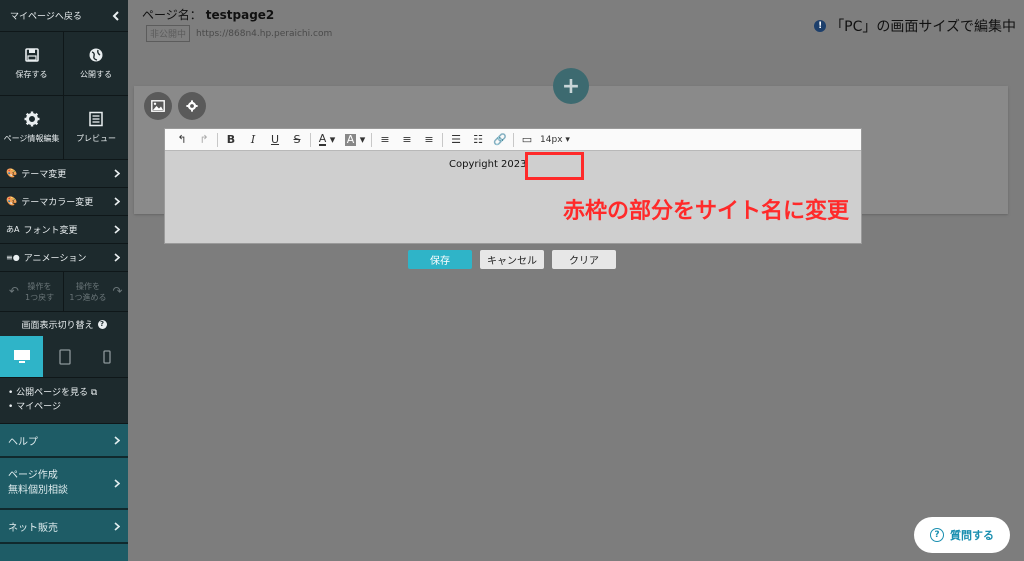 The width and height of the screenshot is (1024, 561). Describe the element at coordinates (64, 484) in the screenshot. I see `sidebar-consult-item: ページ作成無料個別相談` at that location.